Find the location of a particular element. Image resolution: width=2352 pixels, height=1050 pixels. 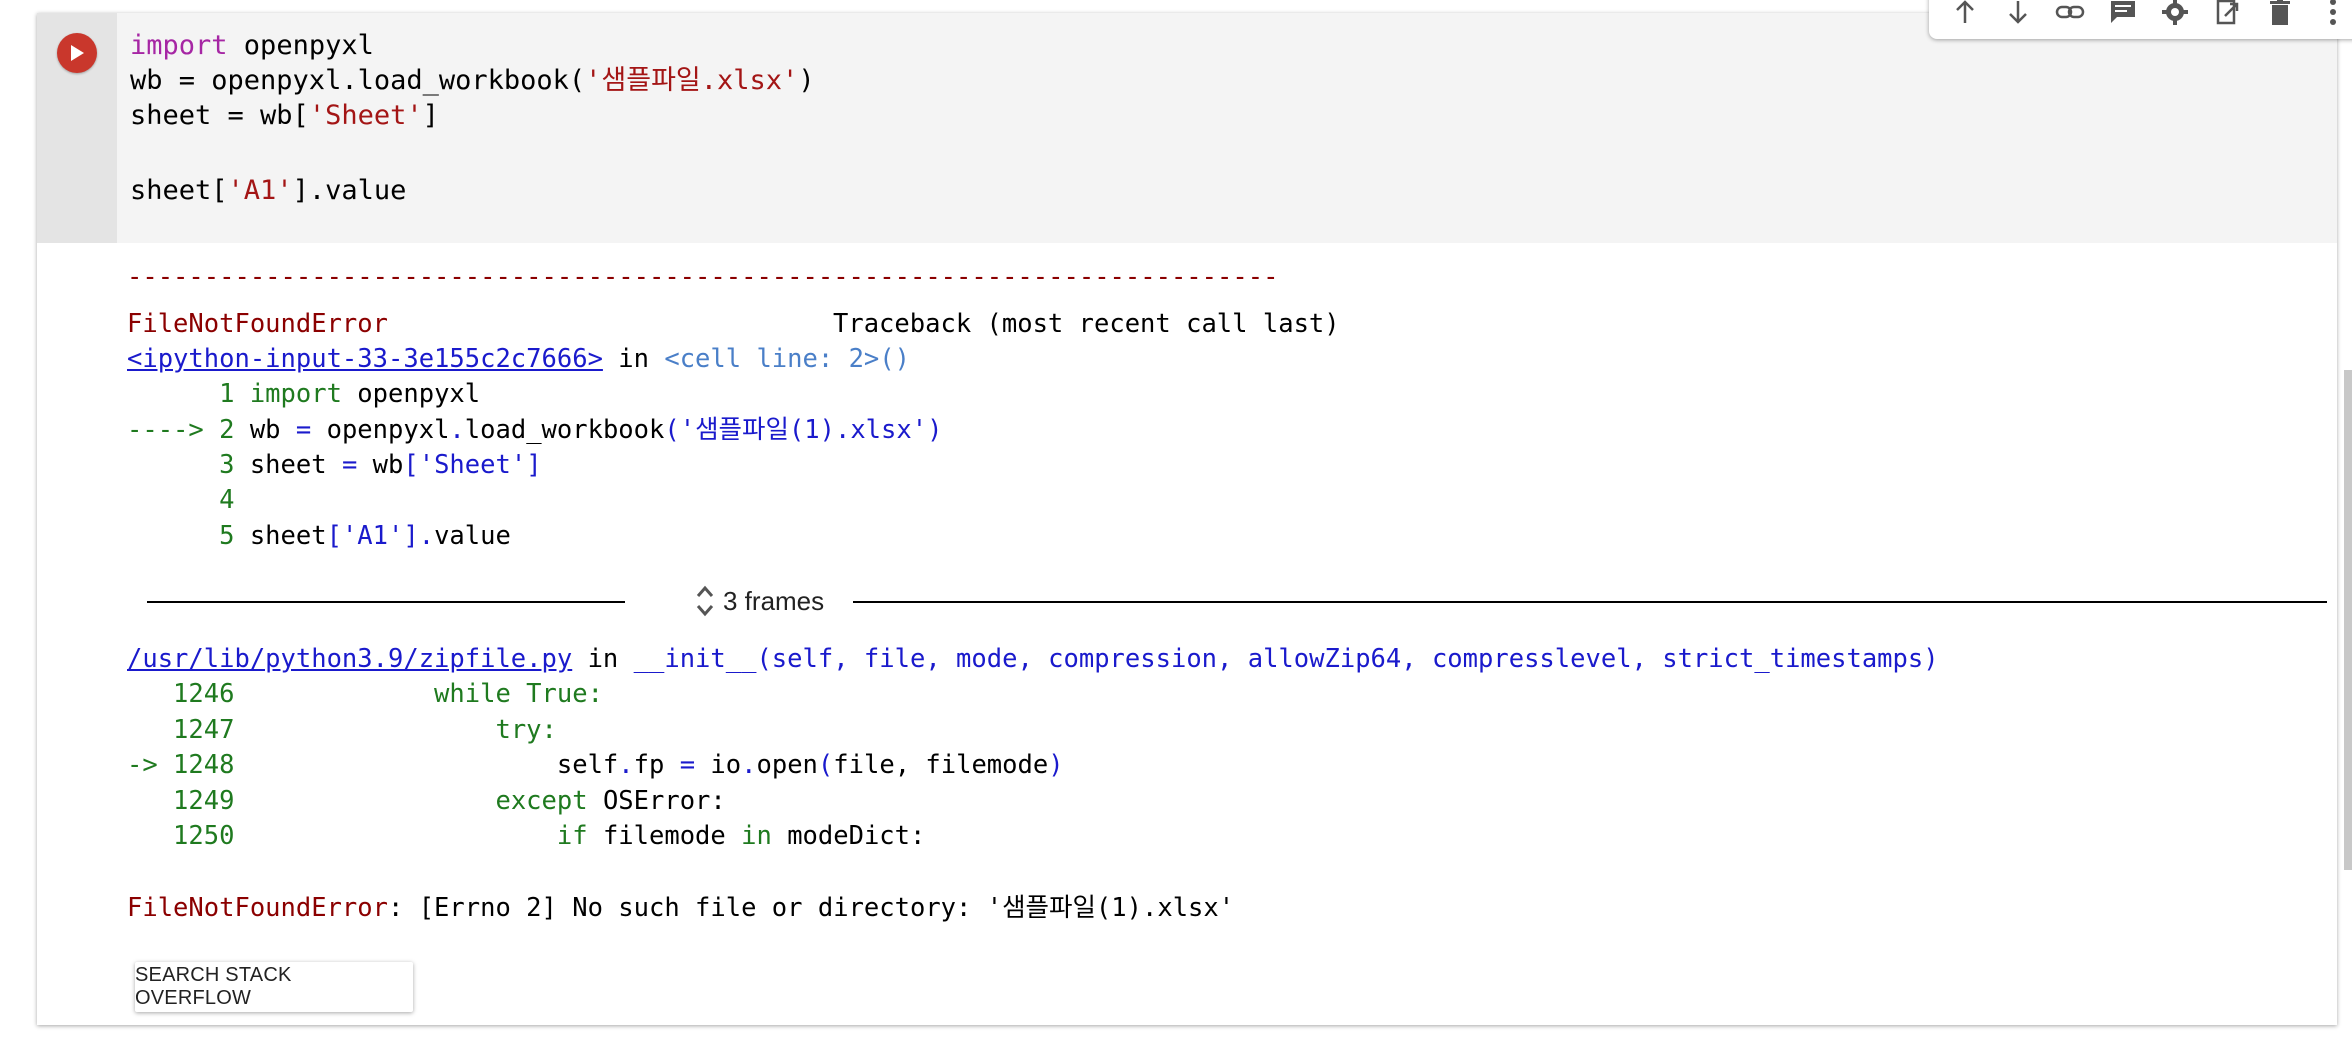

expand-frames-button: 3 frames is located at coordinates (759, 601).